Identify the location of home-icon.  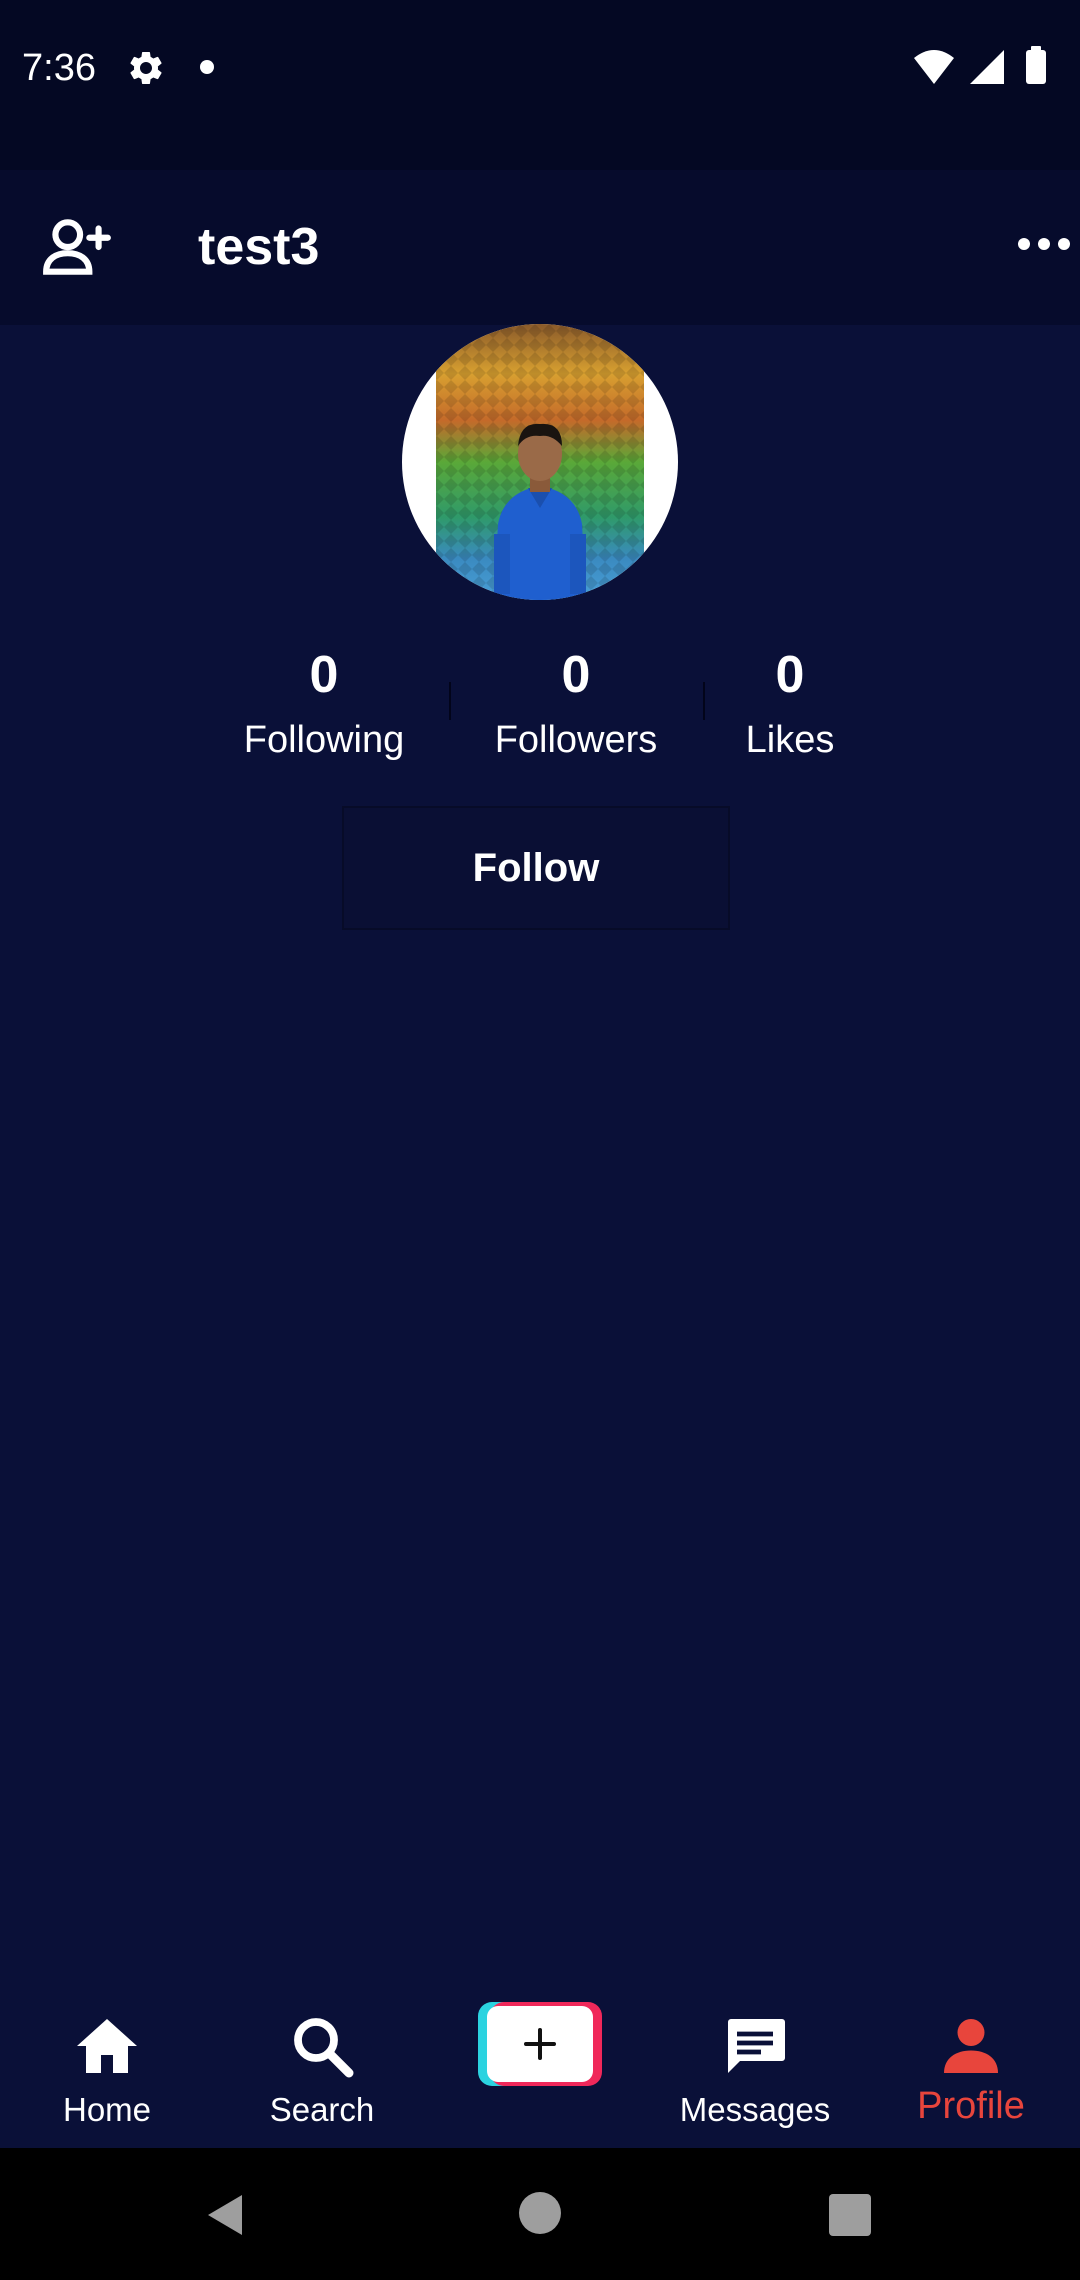
(107, 2046).